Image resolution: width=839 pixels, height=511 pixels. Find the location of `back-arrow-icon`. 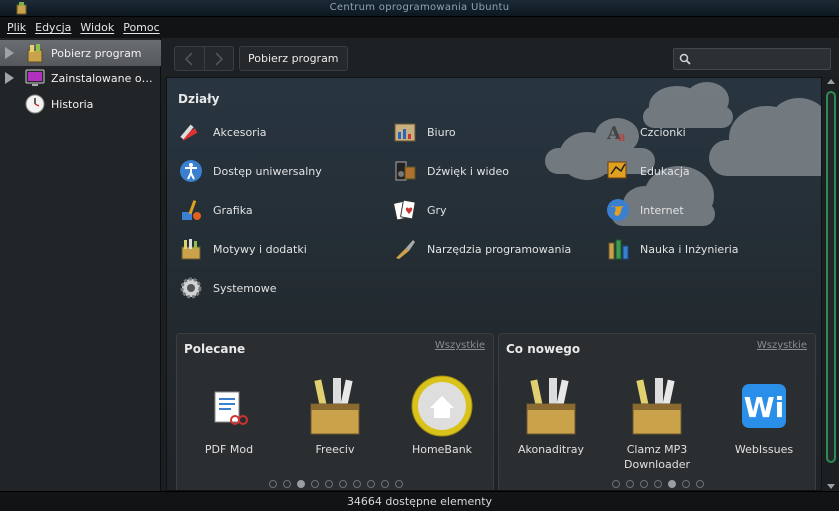

back-arrow-icon is located at coordinates (189, 58).